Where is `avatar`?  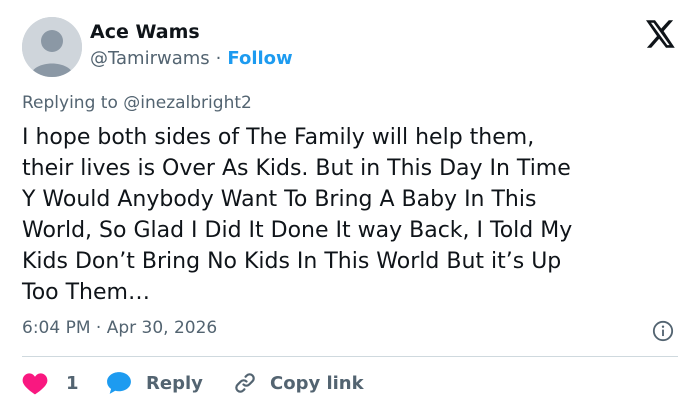 avatar is located at coordinates (52, 47).